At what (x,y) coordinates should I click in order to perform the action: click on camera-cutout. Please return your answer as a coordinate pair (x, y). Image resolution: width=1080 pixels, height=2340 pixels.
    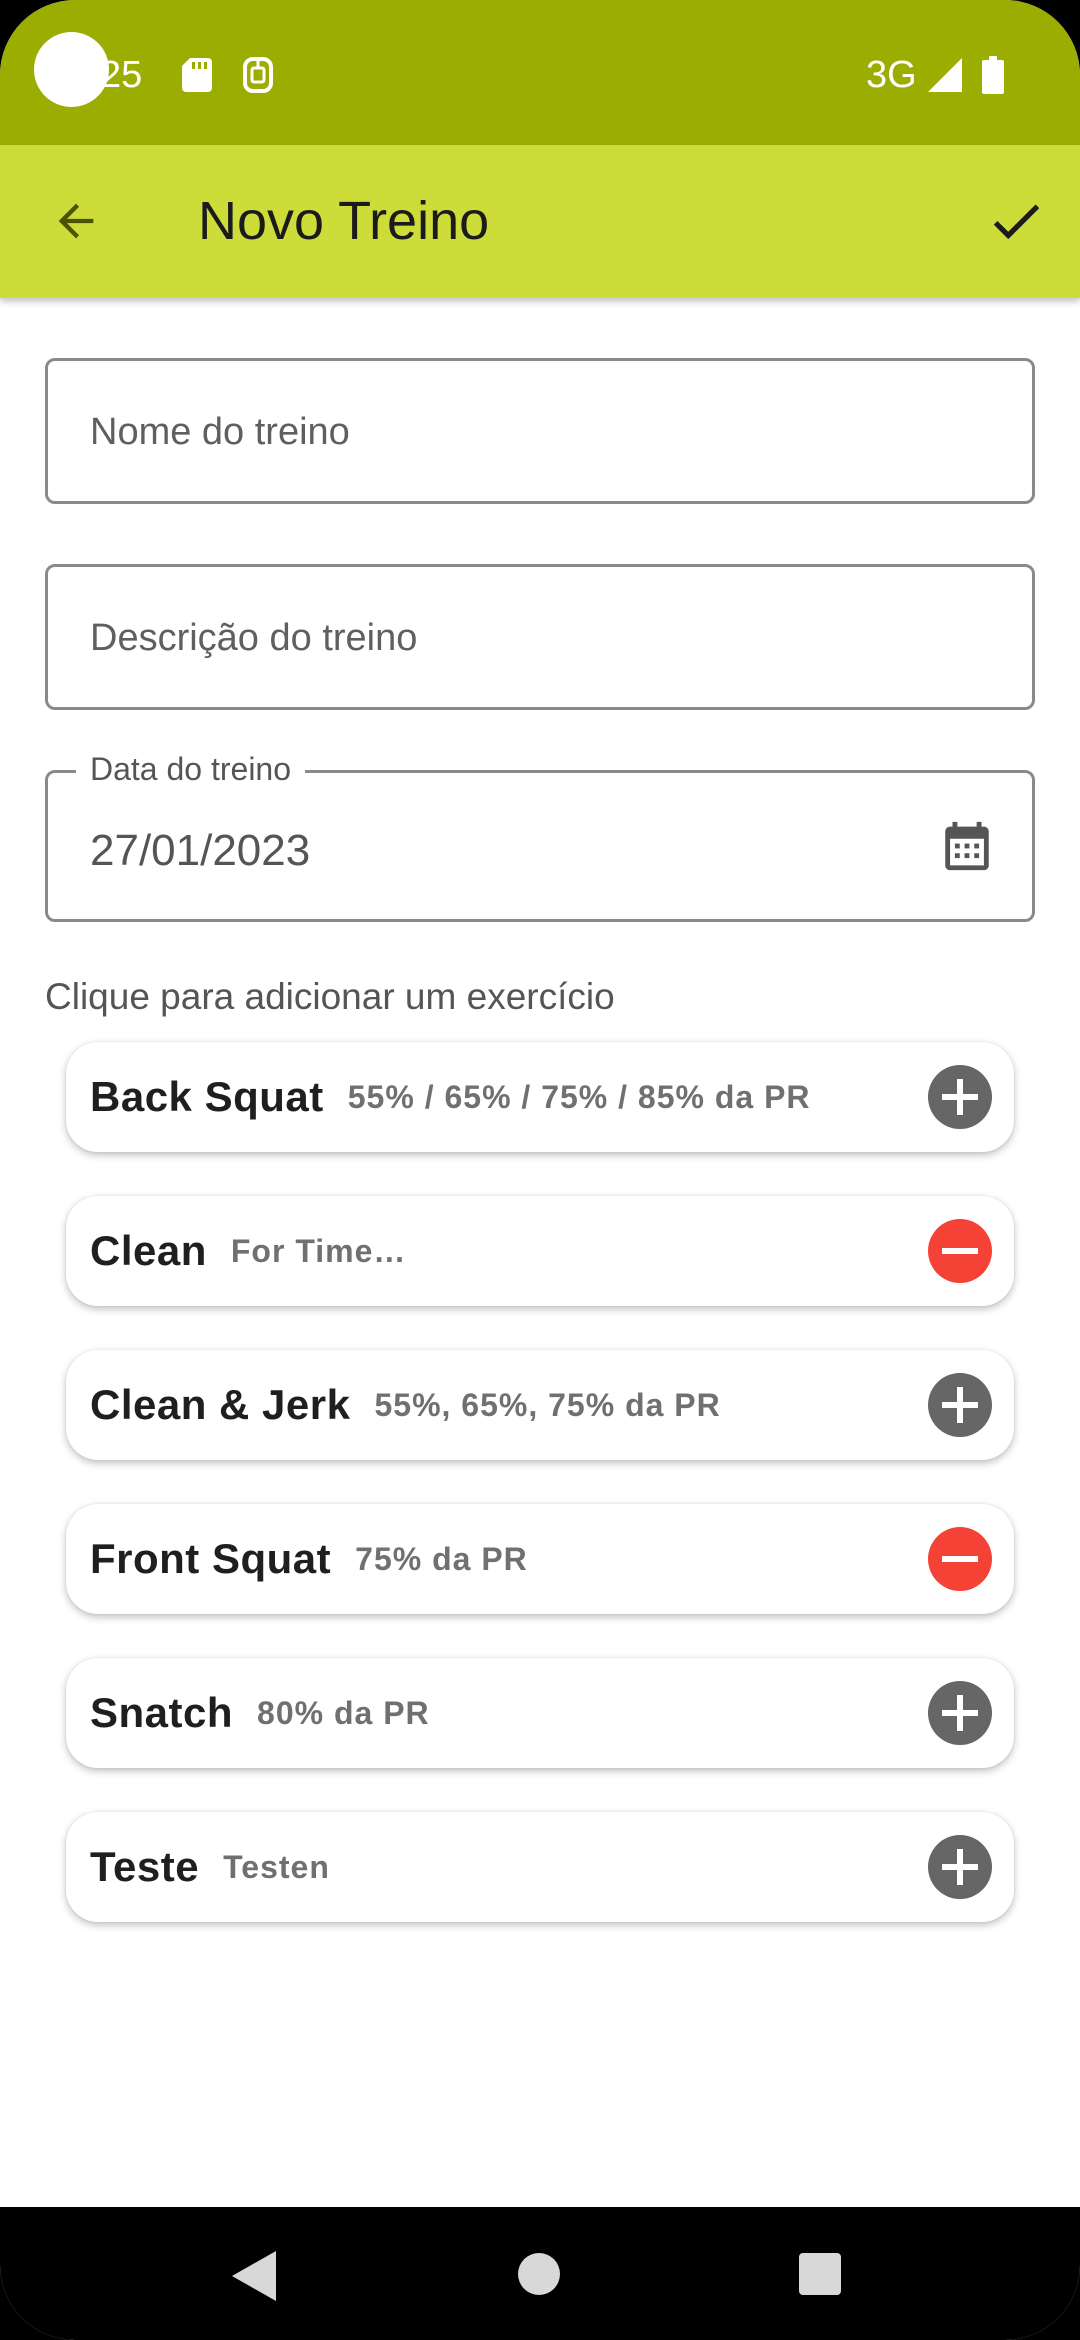
    Looking at the image, I should click on (71, 69).